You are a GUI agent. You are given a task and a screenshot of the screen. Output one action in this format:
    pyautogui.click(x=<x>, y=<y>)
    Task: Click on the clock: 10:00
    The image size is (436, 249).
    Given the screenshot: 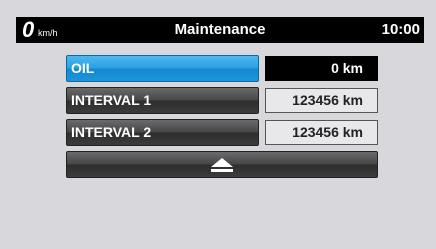 What is the action you would take?
    pyautogui.click(x=400, y=29)
    